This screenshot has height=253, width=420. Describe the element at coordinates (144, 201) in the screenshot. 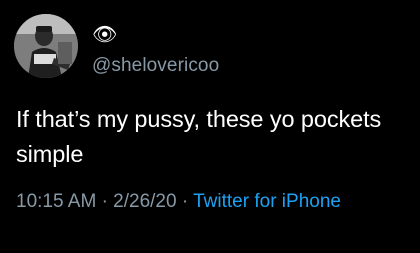

I see `tweet-date: 2/26/20` at that location.